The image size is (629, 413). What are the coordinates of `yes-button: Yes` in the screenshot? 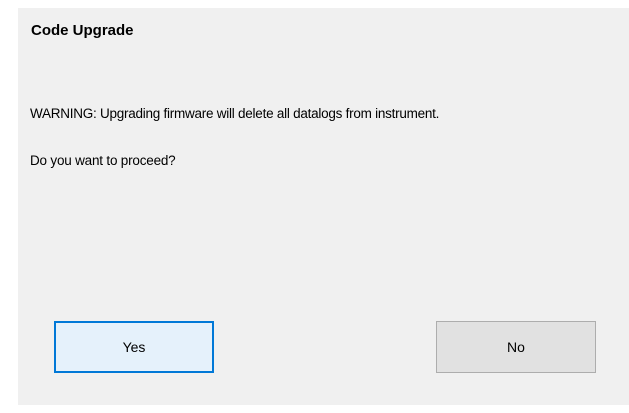 It's located at (134, 347).